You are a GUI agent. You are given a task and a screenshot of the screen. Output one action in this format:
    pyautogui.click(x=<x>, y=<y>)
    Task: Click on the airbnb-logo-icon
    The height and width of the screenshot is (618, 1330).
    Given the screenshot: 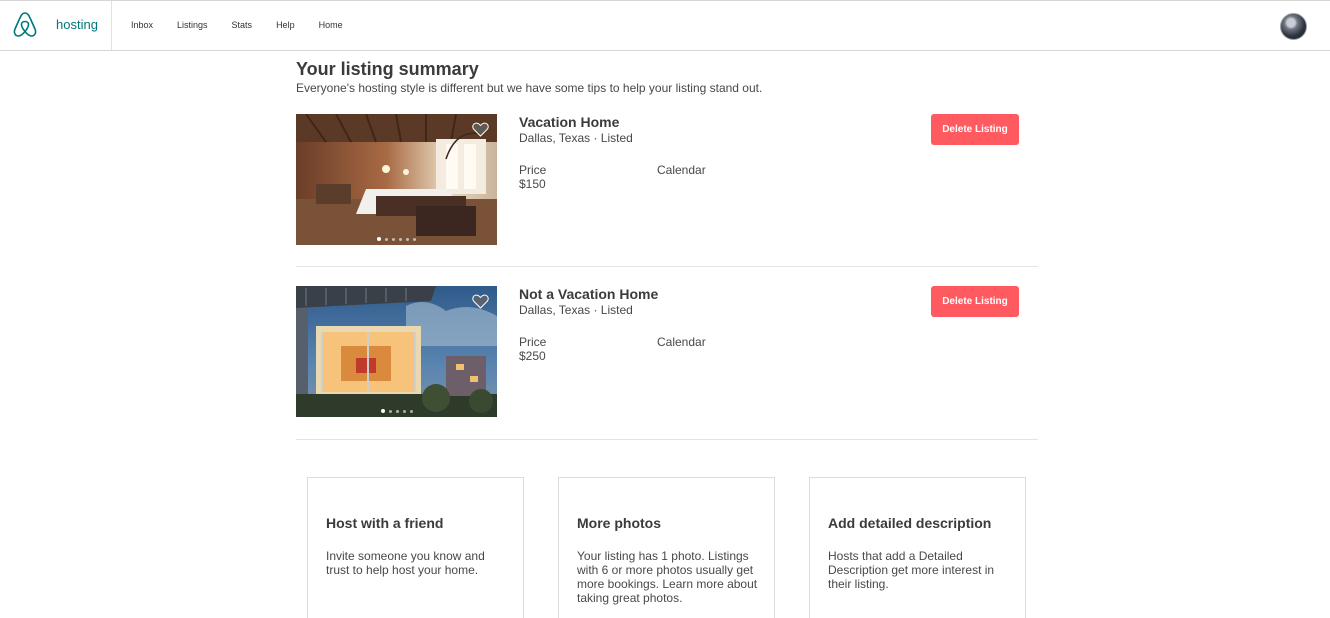 What is the action you would take?
    pyautogui.click(x=25, y=25)
    